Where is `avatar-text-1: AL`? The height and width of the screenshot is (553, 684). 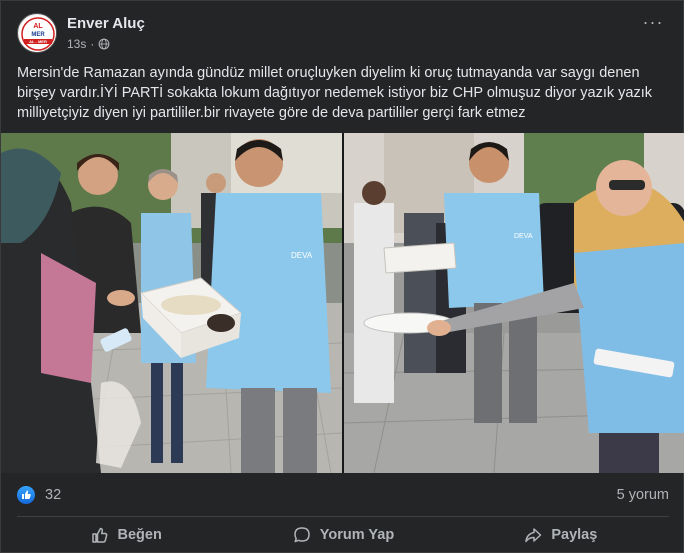
avatar-text-1: AL is located at coordinates (38, 26).